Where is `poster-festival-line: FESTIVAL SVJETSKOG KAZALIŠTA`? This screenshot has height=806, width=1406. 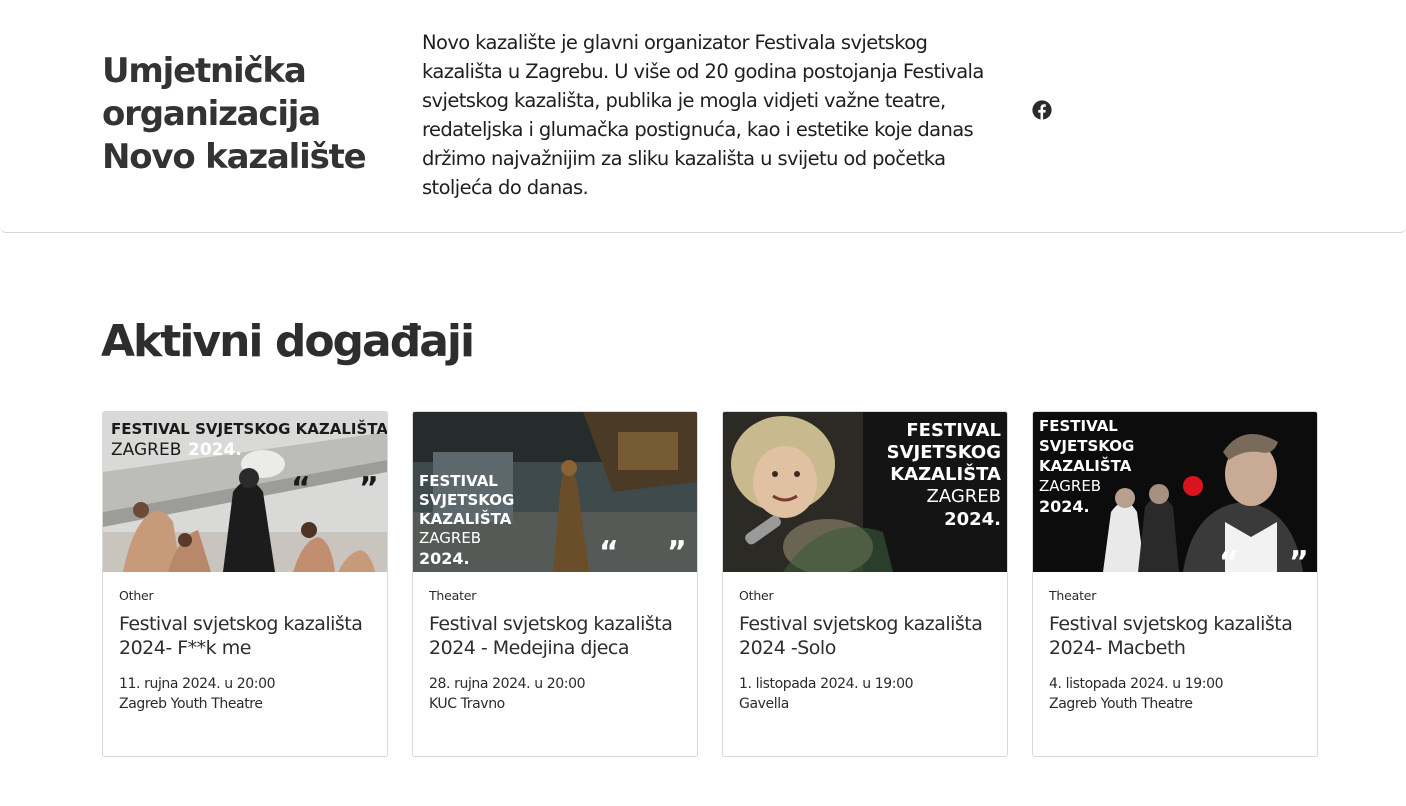 poster-festival-line: FESTIVAL SVJETSKOG KAZALIŠTA is located at coordinates (249, 428).